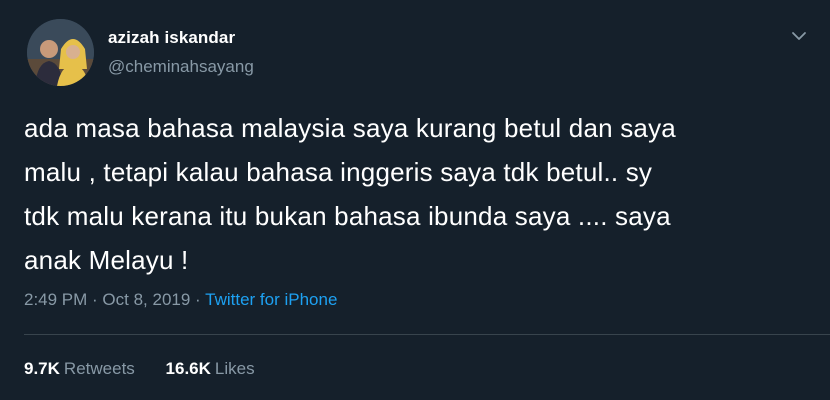 Image resolution: width=830 pixels, height=400 pixels. I want to click on avatar, so click(60, 52).